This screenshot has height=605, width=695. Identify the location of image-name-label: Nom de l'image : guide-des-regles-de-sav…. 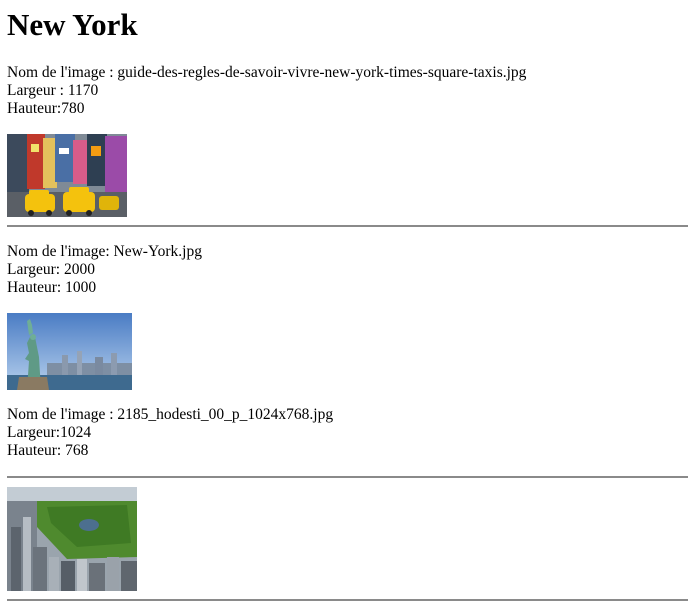
(267, 72).